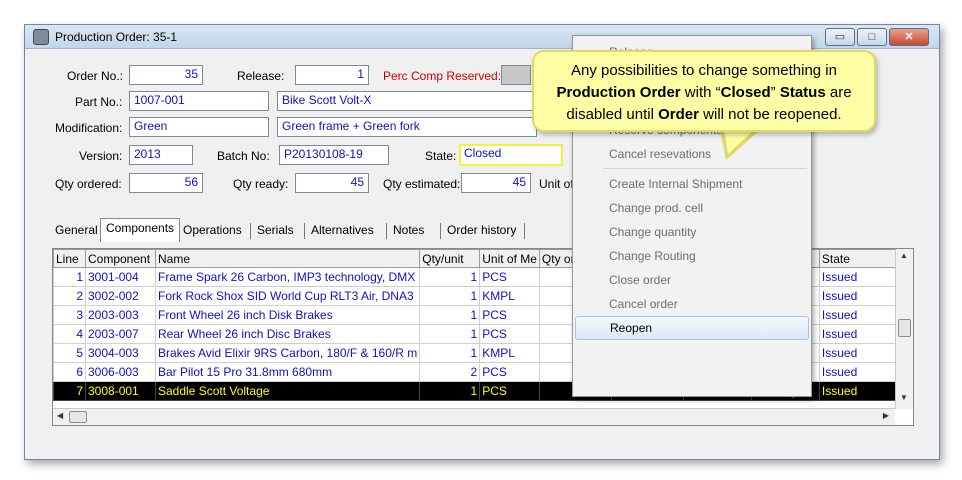  Describe the element at coordinates (120, 315) in the screenshot. I see `cell-component: 2003-003` at that location.